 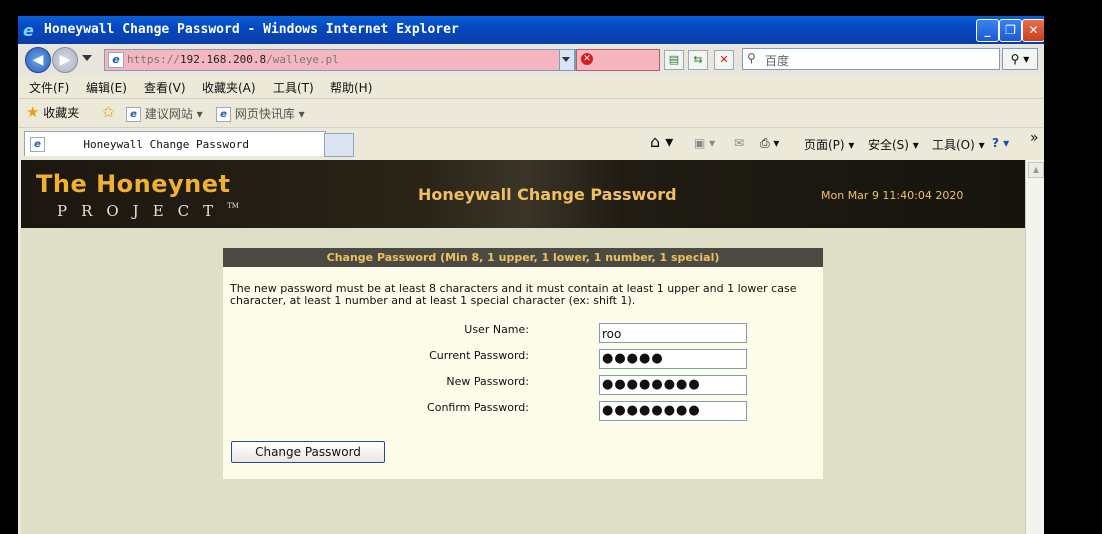 I want to click on menu-file: 文件(F), so click(x=49, y=87).